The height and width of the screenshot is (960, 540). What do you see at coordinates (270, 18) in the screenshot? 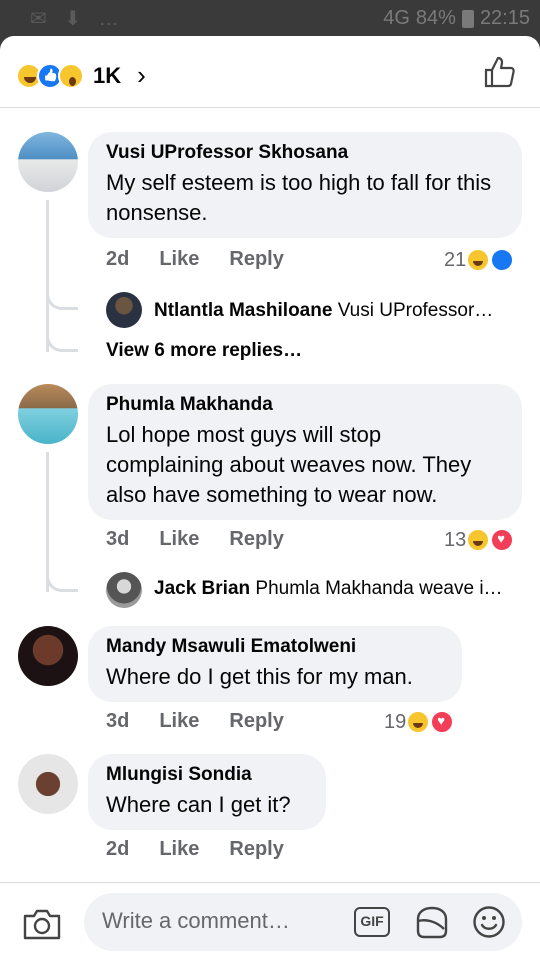
I see `status-bar: ✉ ⬇ … 4G 84% 22:15` at bounding box center [270, 18].